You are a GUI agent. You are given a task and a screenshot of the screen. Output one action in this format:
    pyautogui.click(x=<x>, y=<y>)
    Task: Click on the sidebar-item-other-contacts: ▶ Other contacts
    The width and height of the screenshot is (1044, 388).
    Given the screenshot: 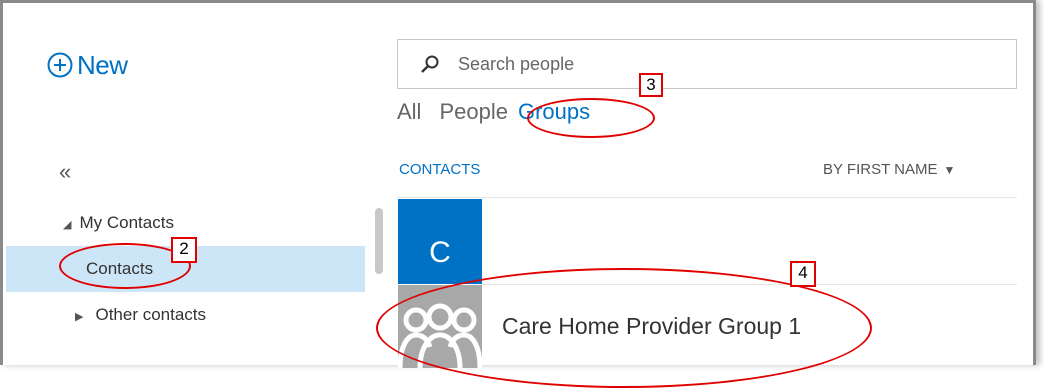 What is the action you would take?
    pyautogui.click(x=140, y=315)
    